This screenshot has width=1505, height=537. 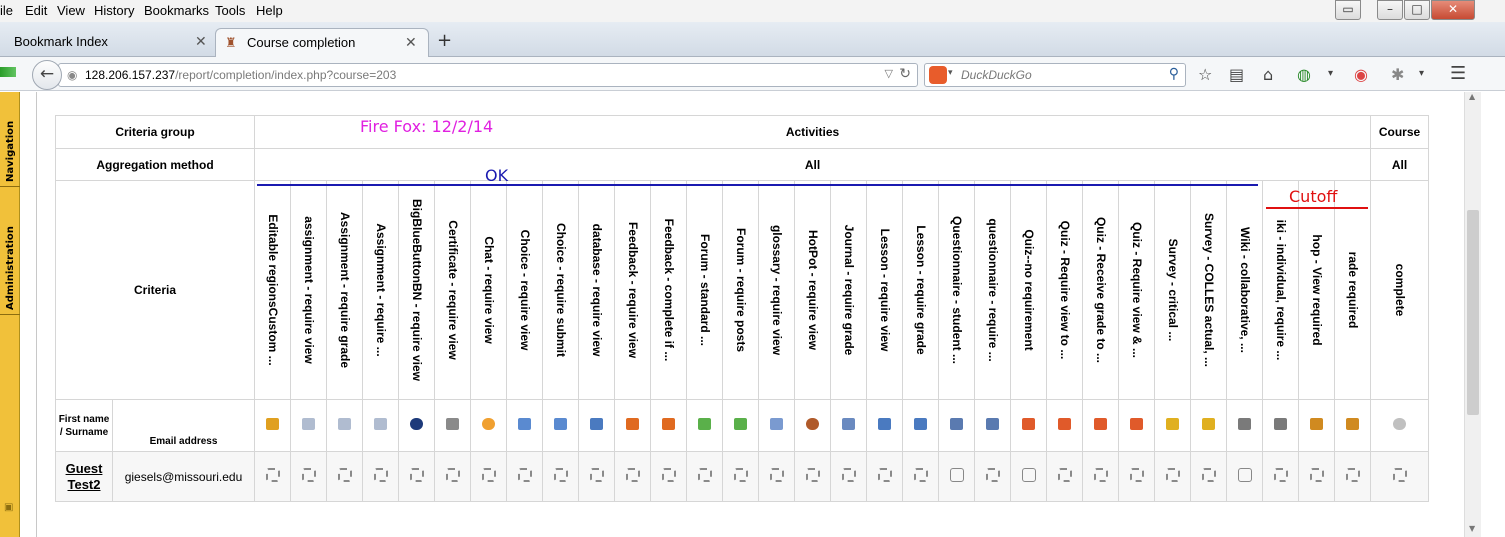 I want to click on reload-icon: ↻, so click(x=905, y=74).